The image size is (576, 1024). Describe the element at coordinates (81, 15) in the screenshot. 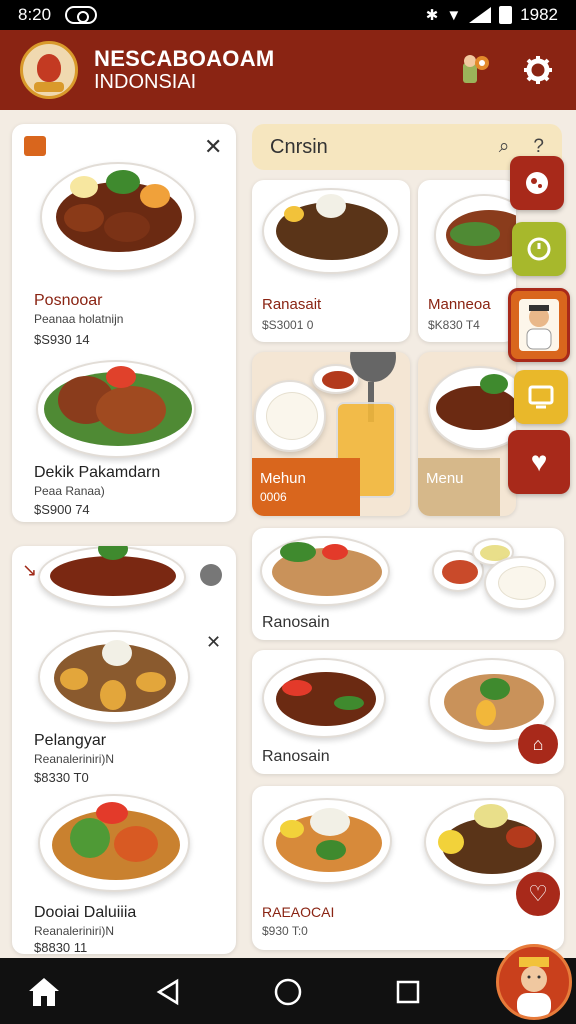

I see `camera-icon` at that location.